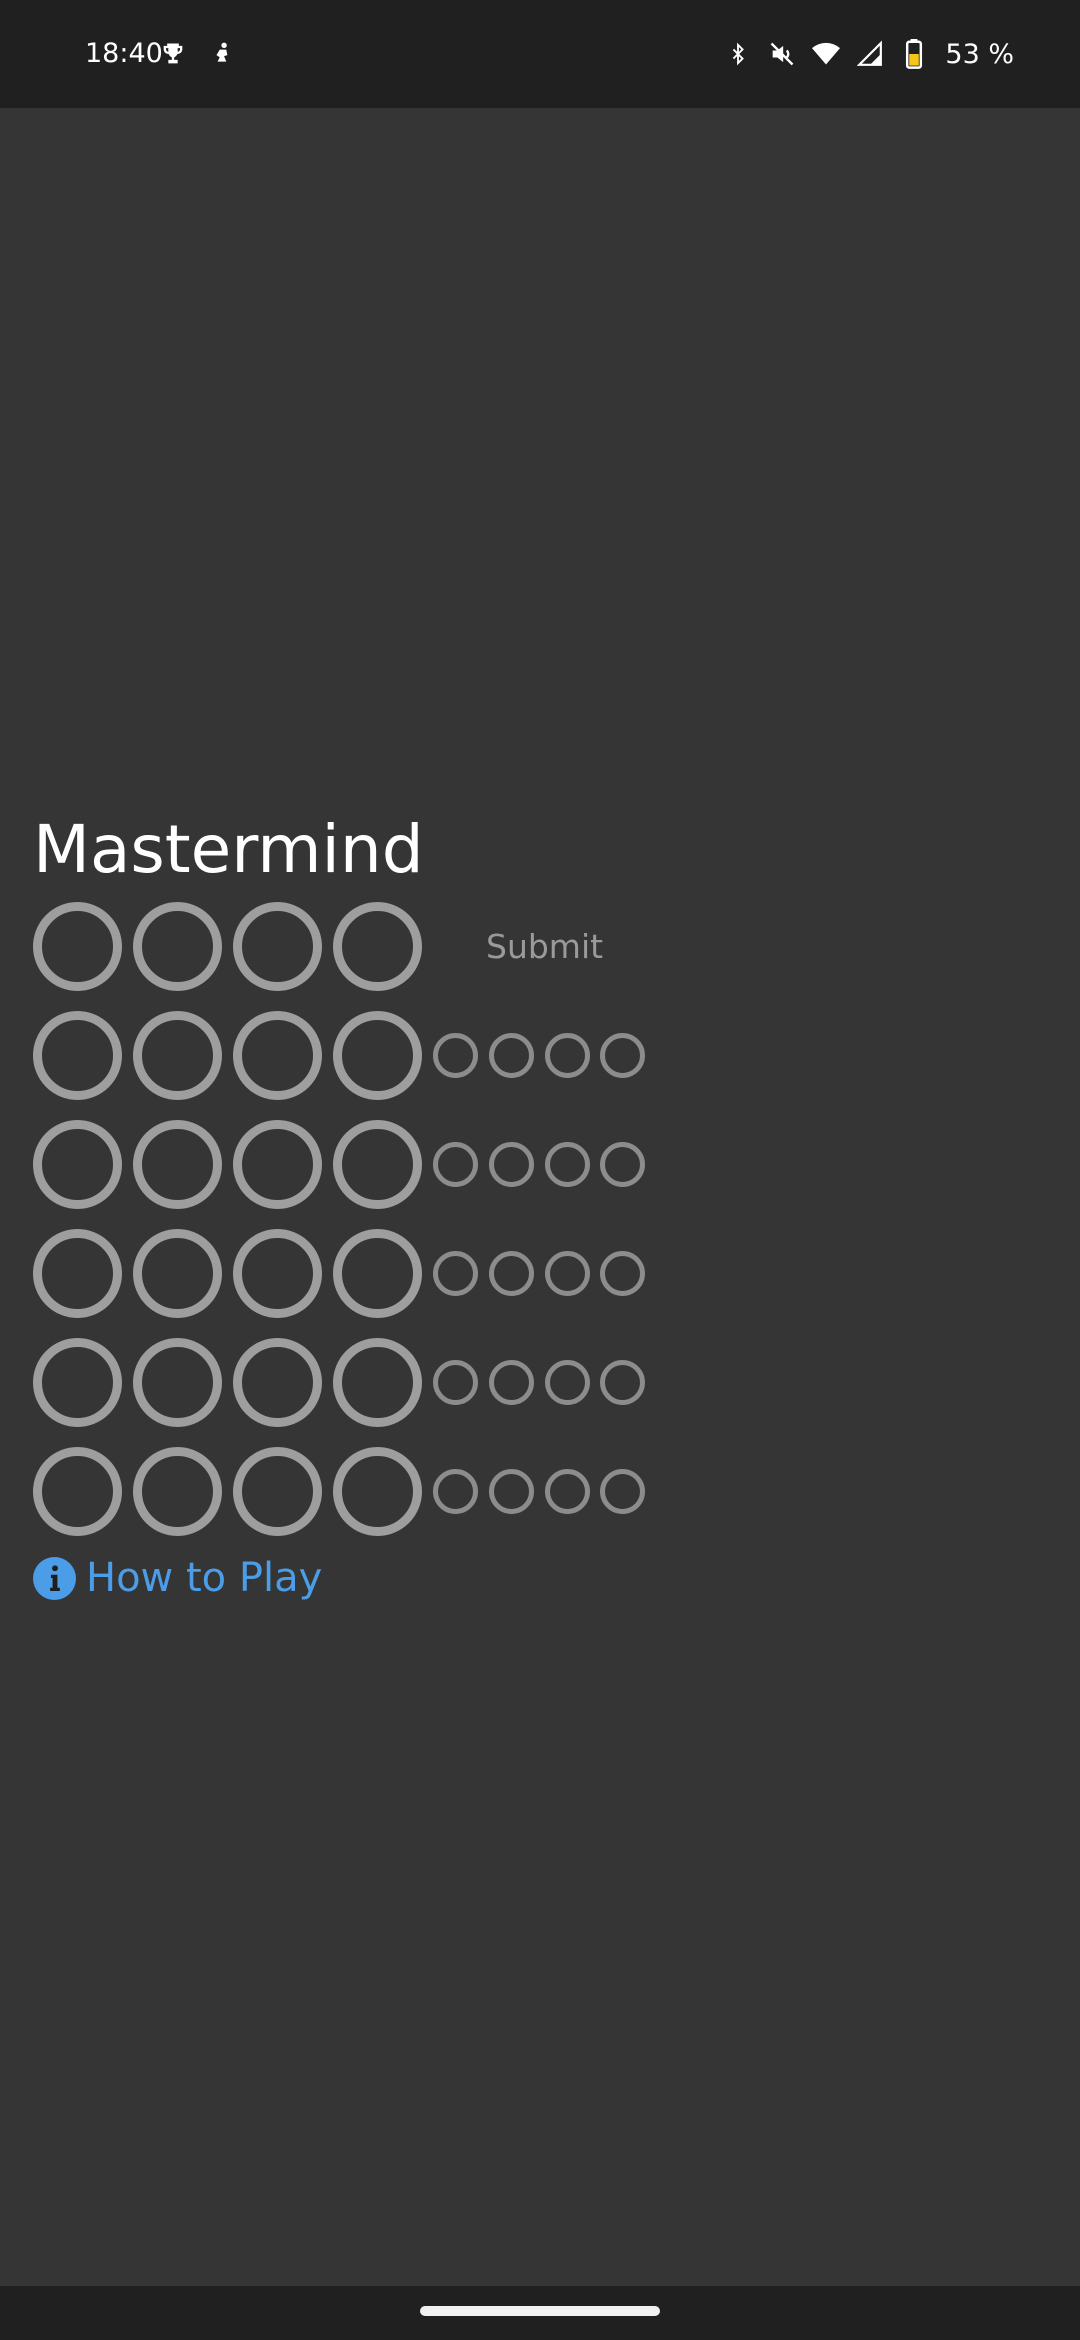 This screenshot has width=1080, height=2340. Describe the element at coordinates (204, 1578) in the screenshot. I see `how-to-play-label: How to Play` at that location.